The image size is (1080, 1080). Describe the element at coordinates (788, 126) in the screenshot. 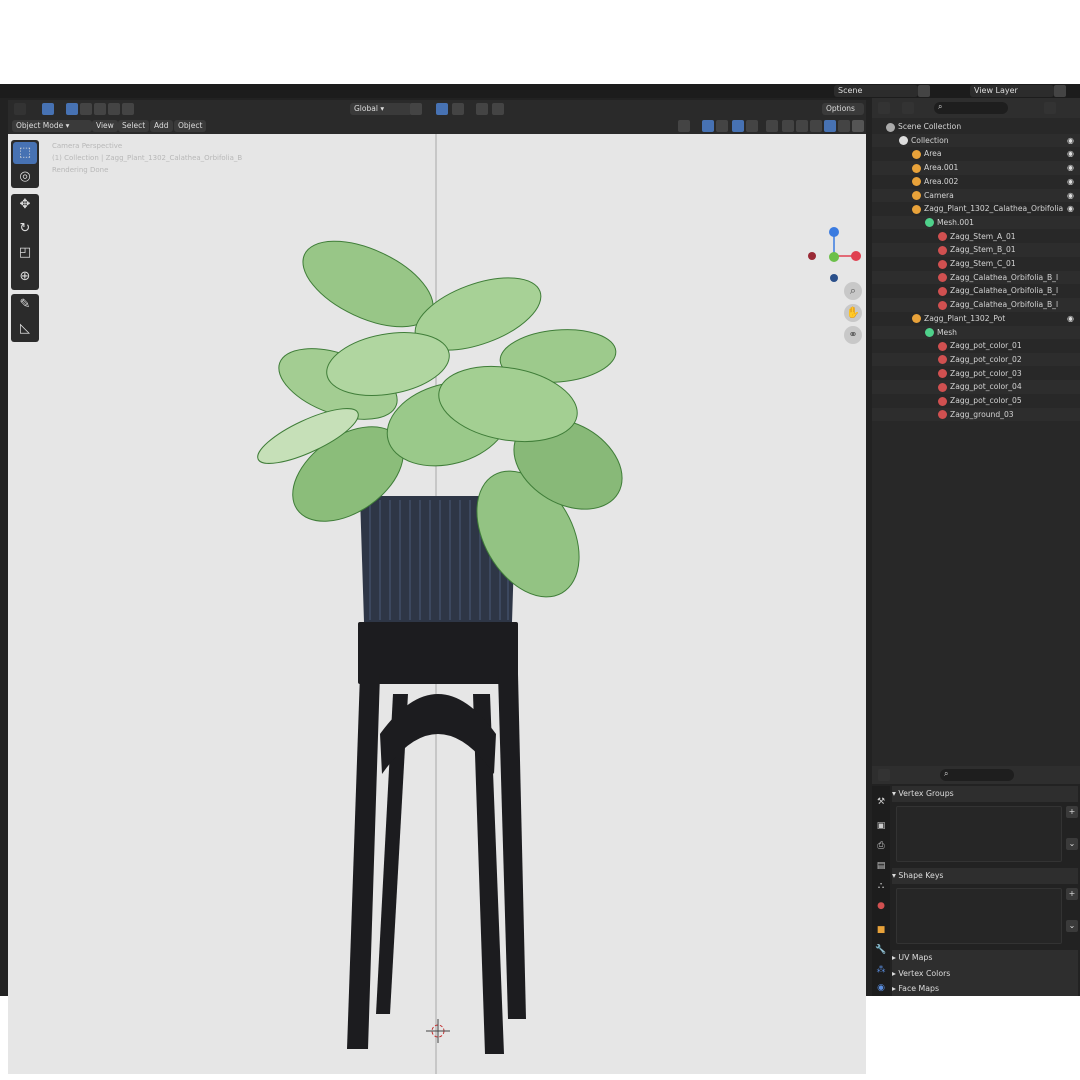

I see `wireframe-shading-icon` at that location.